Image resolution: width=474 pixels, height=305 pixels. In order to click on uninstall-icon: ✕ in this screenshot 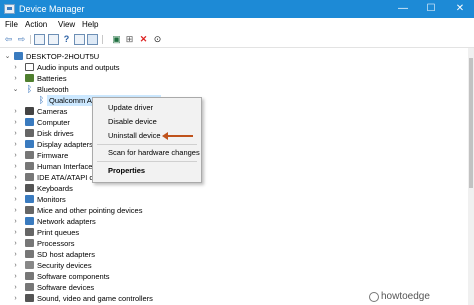, I will do `click(143, 39)`.